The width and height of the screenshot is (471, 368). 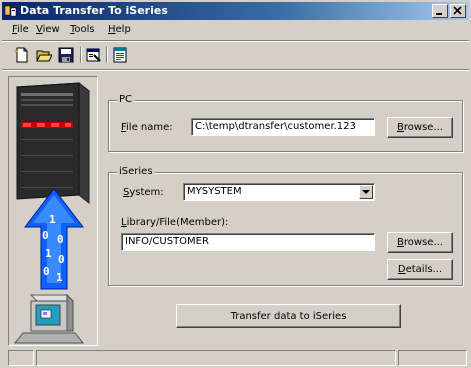 I want to click on status-pane-right, so click(x=432, y=358).